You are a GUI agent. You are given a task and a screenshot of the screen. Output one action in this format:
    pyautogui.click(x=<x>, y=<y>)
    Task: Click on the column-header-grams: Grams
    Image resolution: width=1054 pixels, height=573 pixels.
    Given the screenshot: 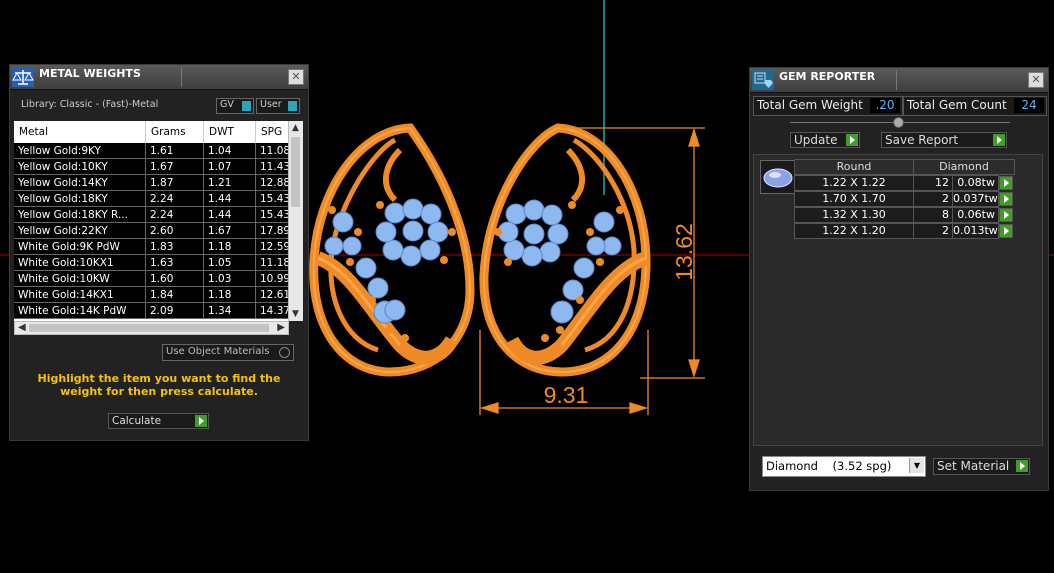 What is the action you would take?
    pyautogui.click(x=174, y=132)
    